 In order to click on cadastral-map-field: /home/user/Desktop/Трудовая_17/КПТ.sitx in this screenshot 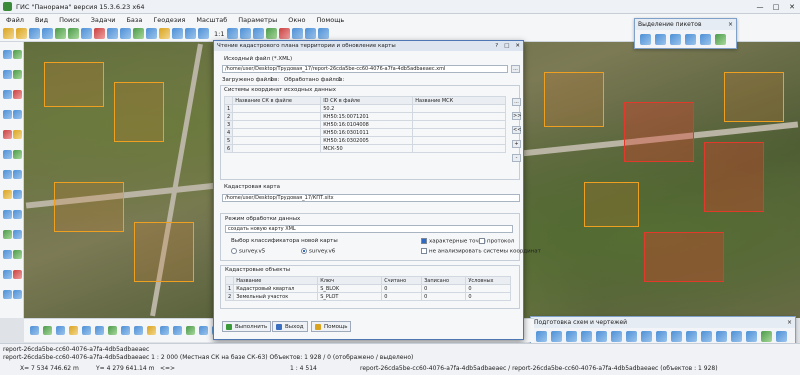, I will do `click(371, 198)`.